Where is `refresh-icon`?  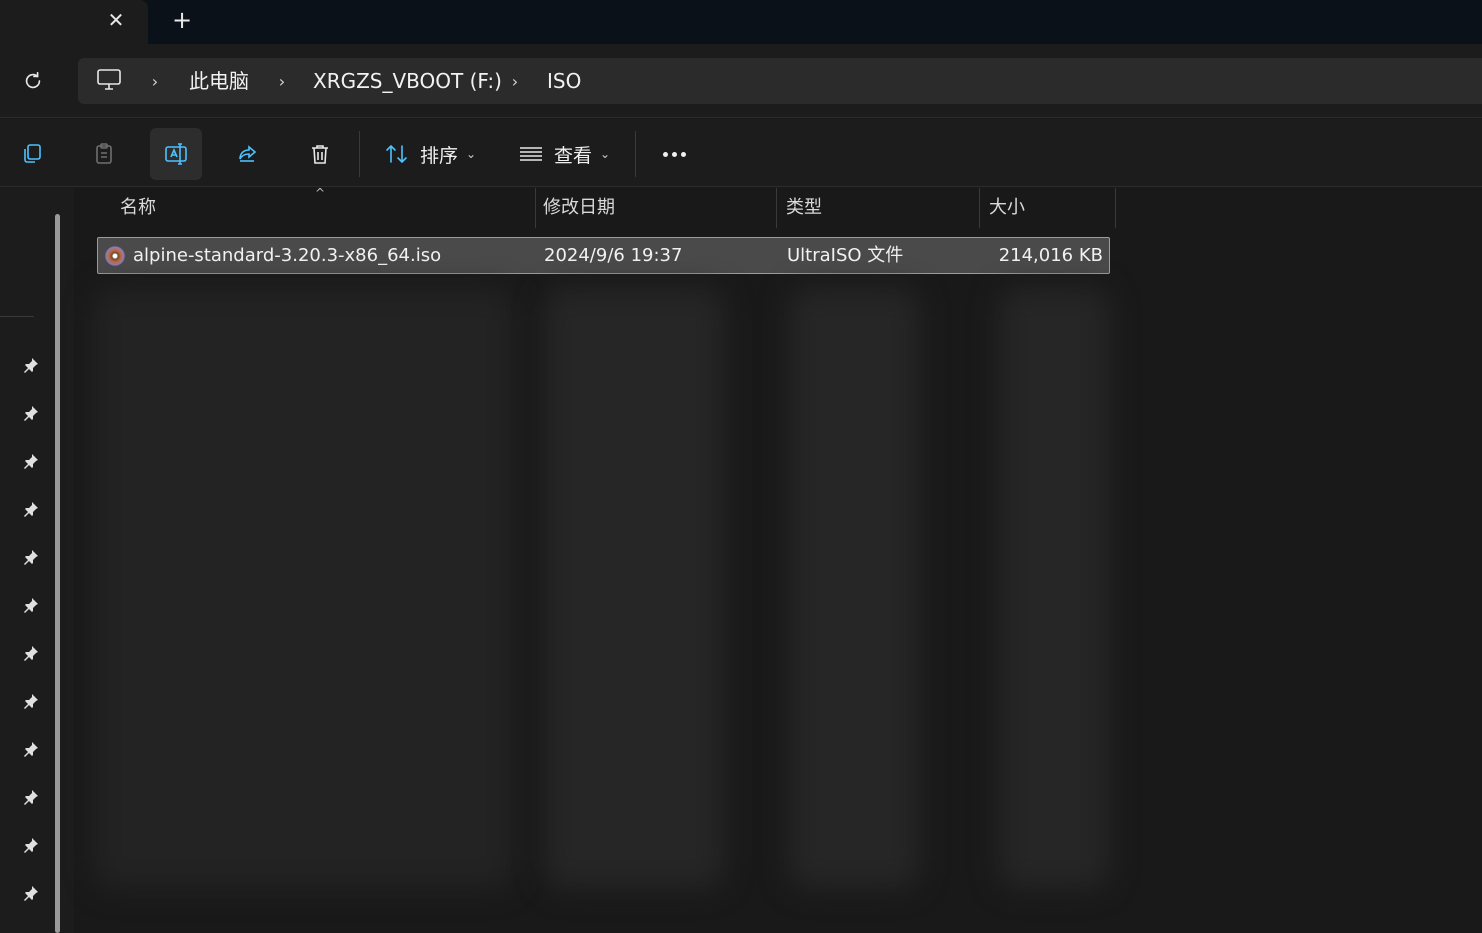
refresh-icon is located at coordinates (33, 81).